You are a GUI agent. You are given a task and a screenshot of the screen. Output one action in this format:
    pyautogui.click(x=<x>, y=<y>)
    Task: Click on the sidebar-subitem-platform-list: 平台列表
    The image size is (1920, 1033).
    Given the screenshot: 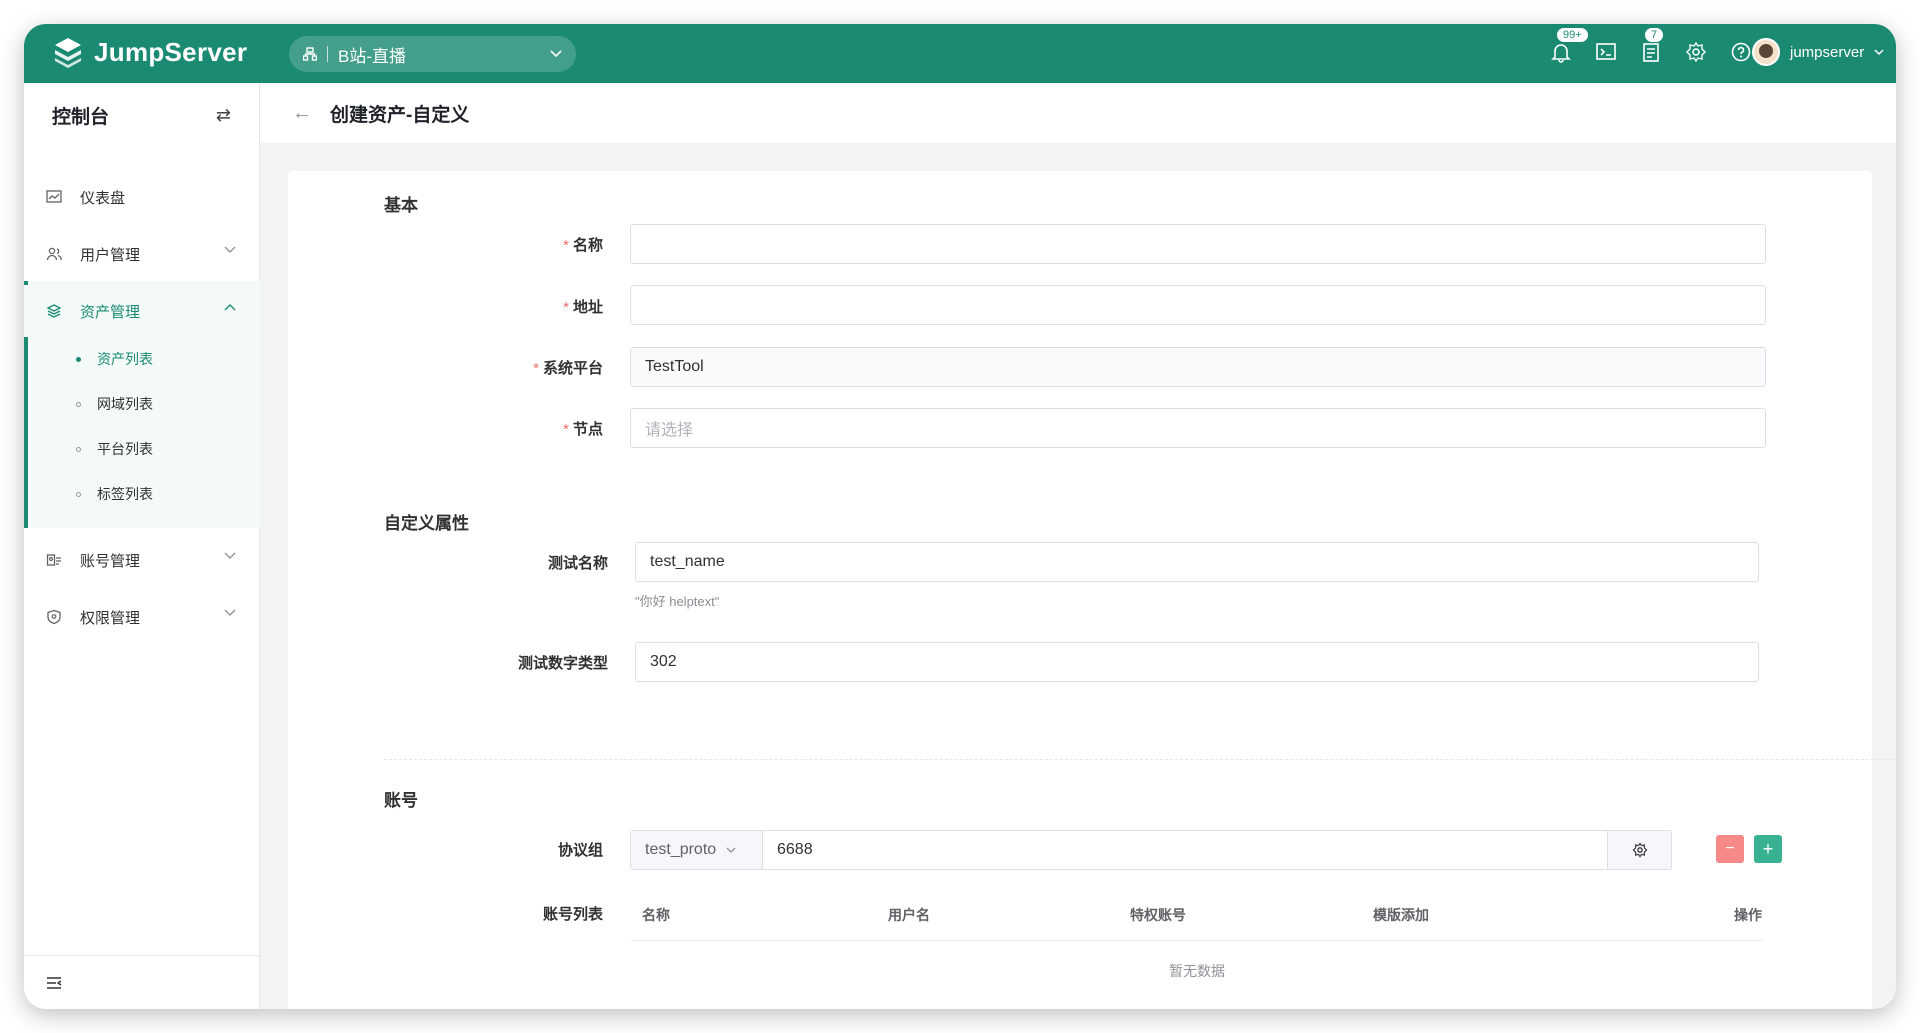 What is the action you would take?
    pyautogui.click(x=142, y=449)
    